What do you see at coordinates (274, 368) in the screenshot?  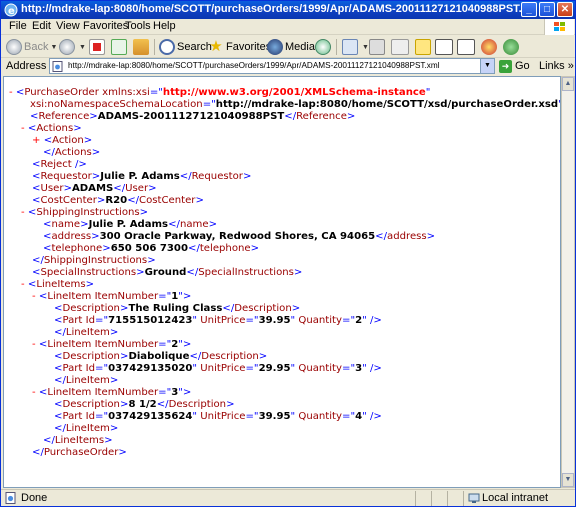 I see `xml-attr-value: 29.95` at bounding box center [274, 368].